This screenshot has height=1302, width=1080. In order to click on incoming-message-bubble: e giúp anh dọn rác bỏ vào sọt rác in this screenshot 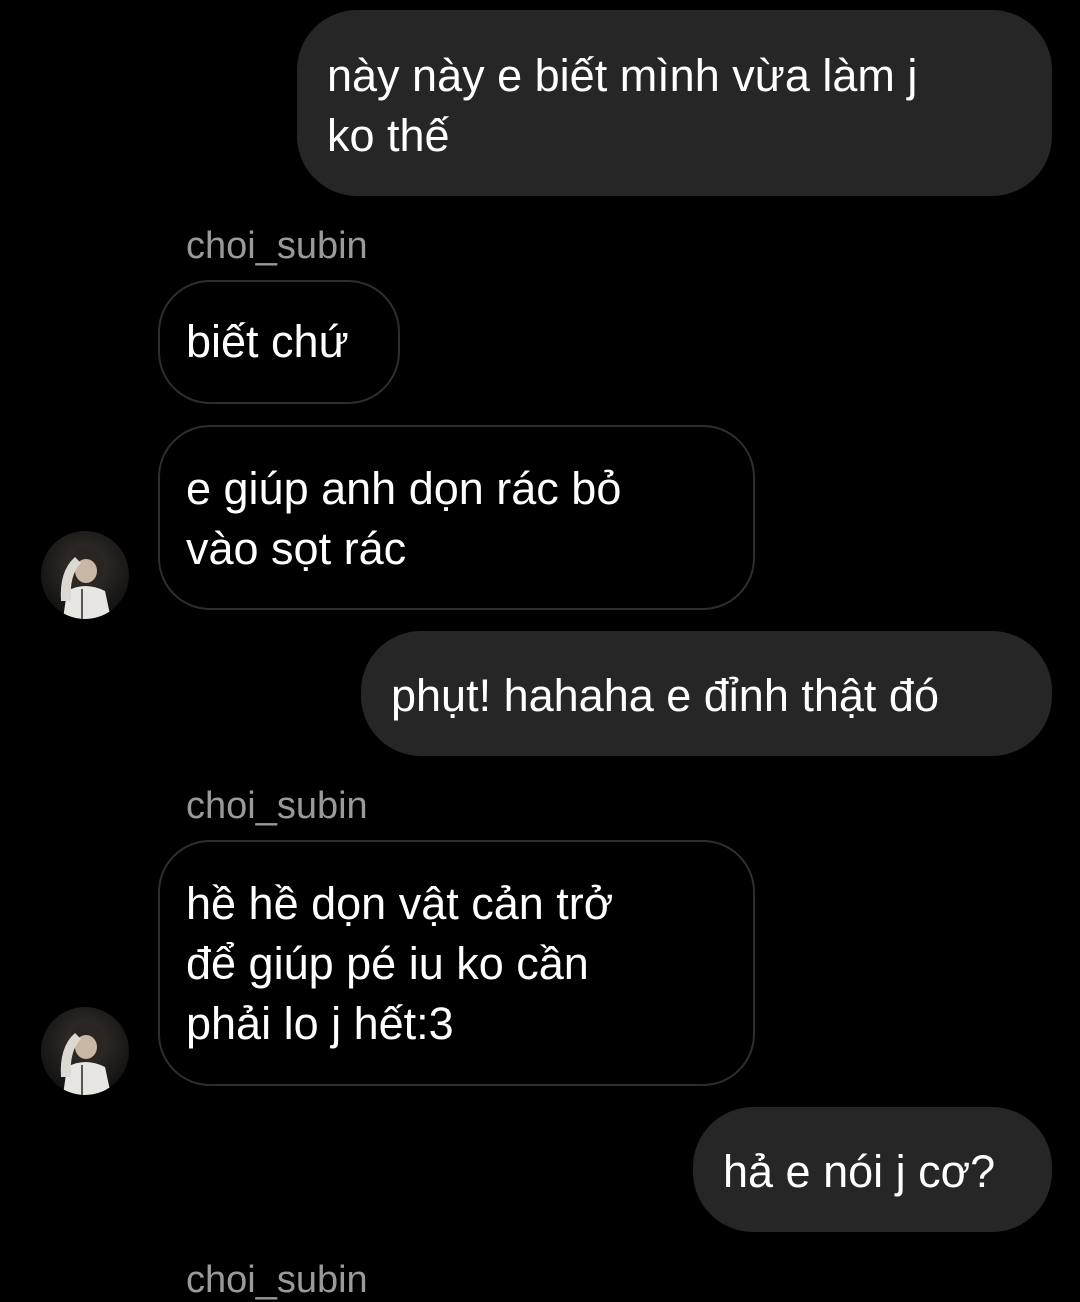, I will do `click(456, 517)`.